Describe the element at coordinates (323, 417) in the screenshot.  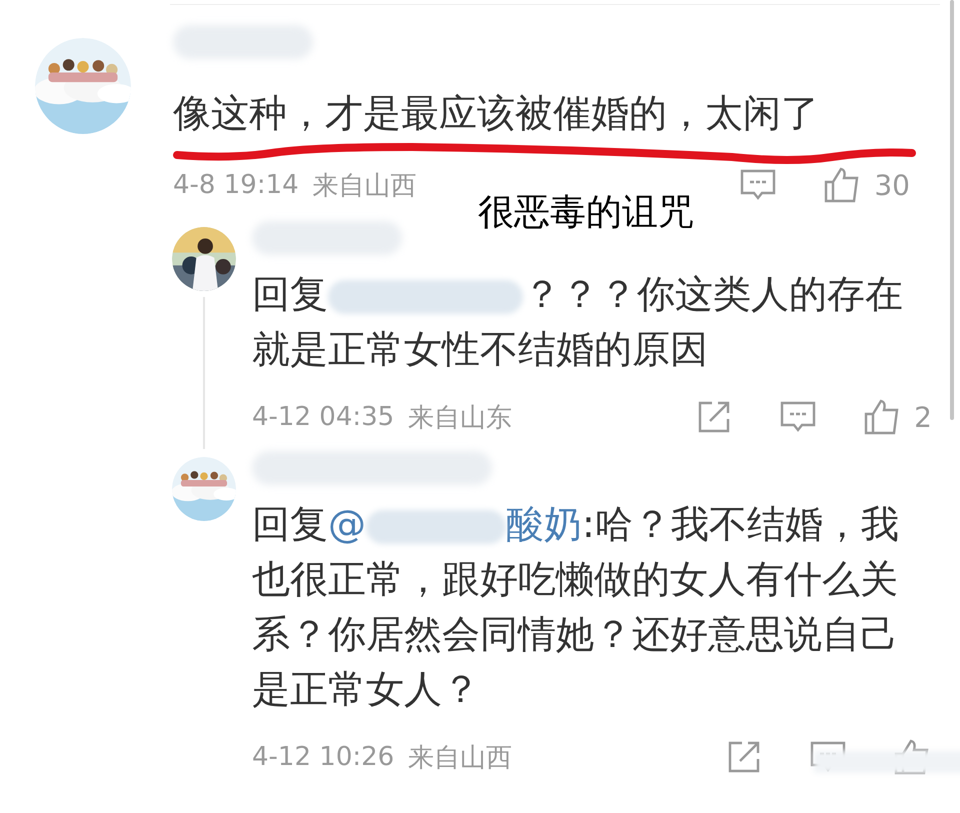
I see `reply-time: 4-12 04:35` at that location.